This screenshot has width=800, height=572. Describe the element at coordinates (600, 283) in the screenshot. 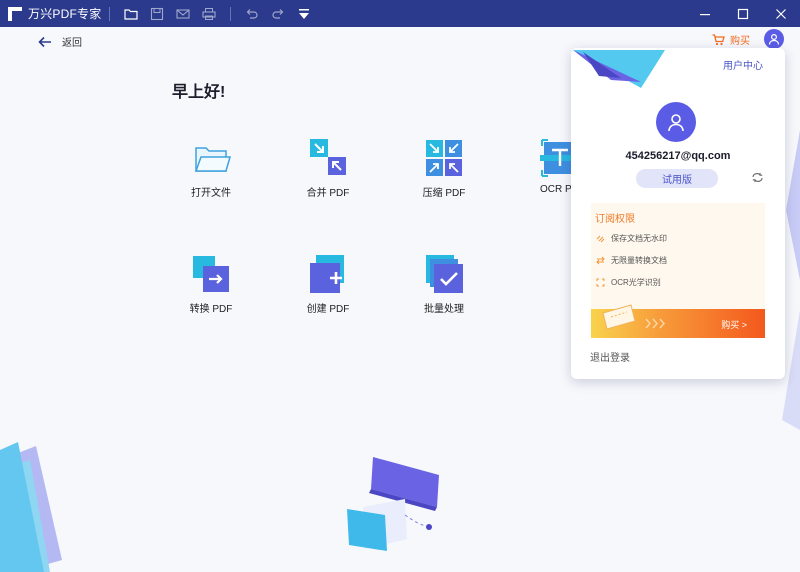

I see `scan-icon` at that location.